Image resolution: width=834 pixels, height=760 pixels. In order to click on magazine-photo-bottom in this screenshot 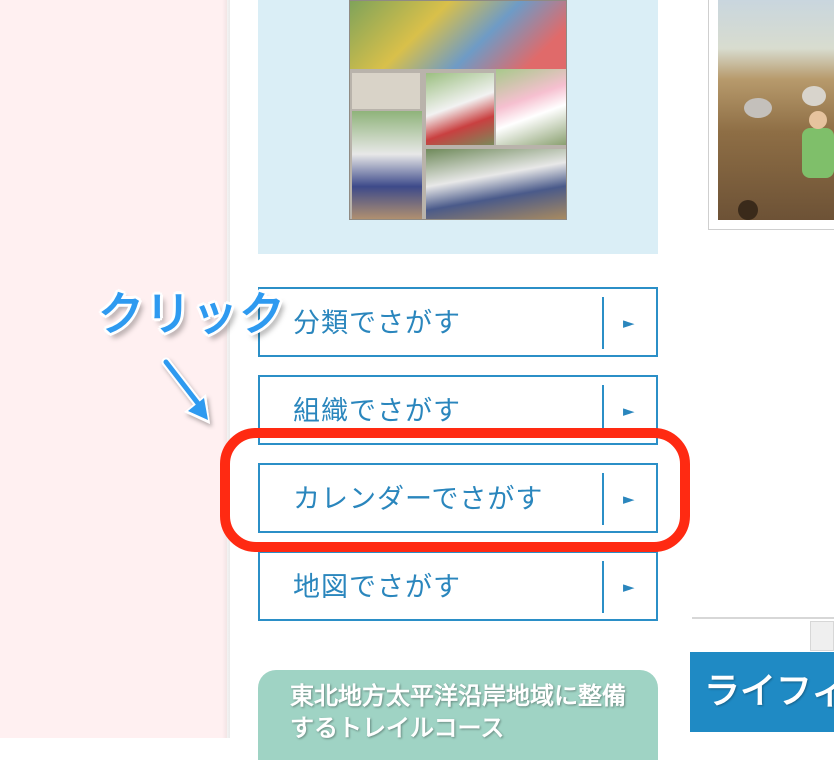, I will do `click(496, 184)`.